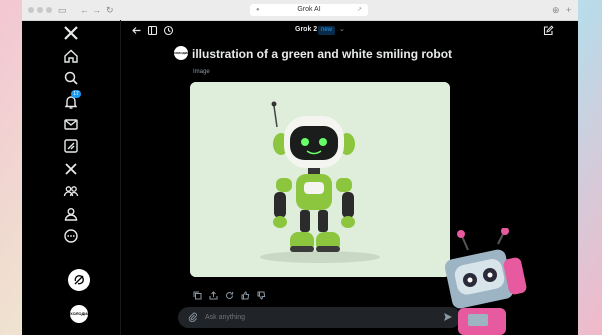 This screenshot has height=335, width=602. I want to click on chevron-down-icon: ⌄, so click(342, 29).